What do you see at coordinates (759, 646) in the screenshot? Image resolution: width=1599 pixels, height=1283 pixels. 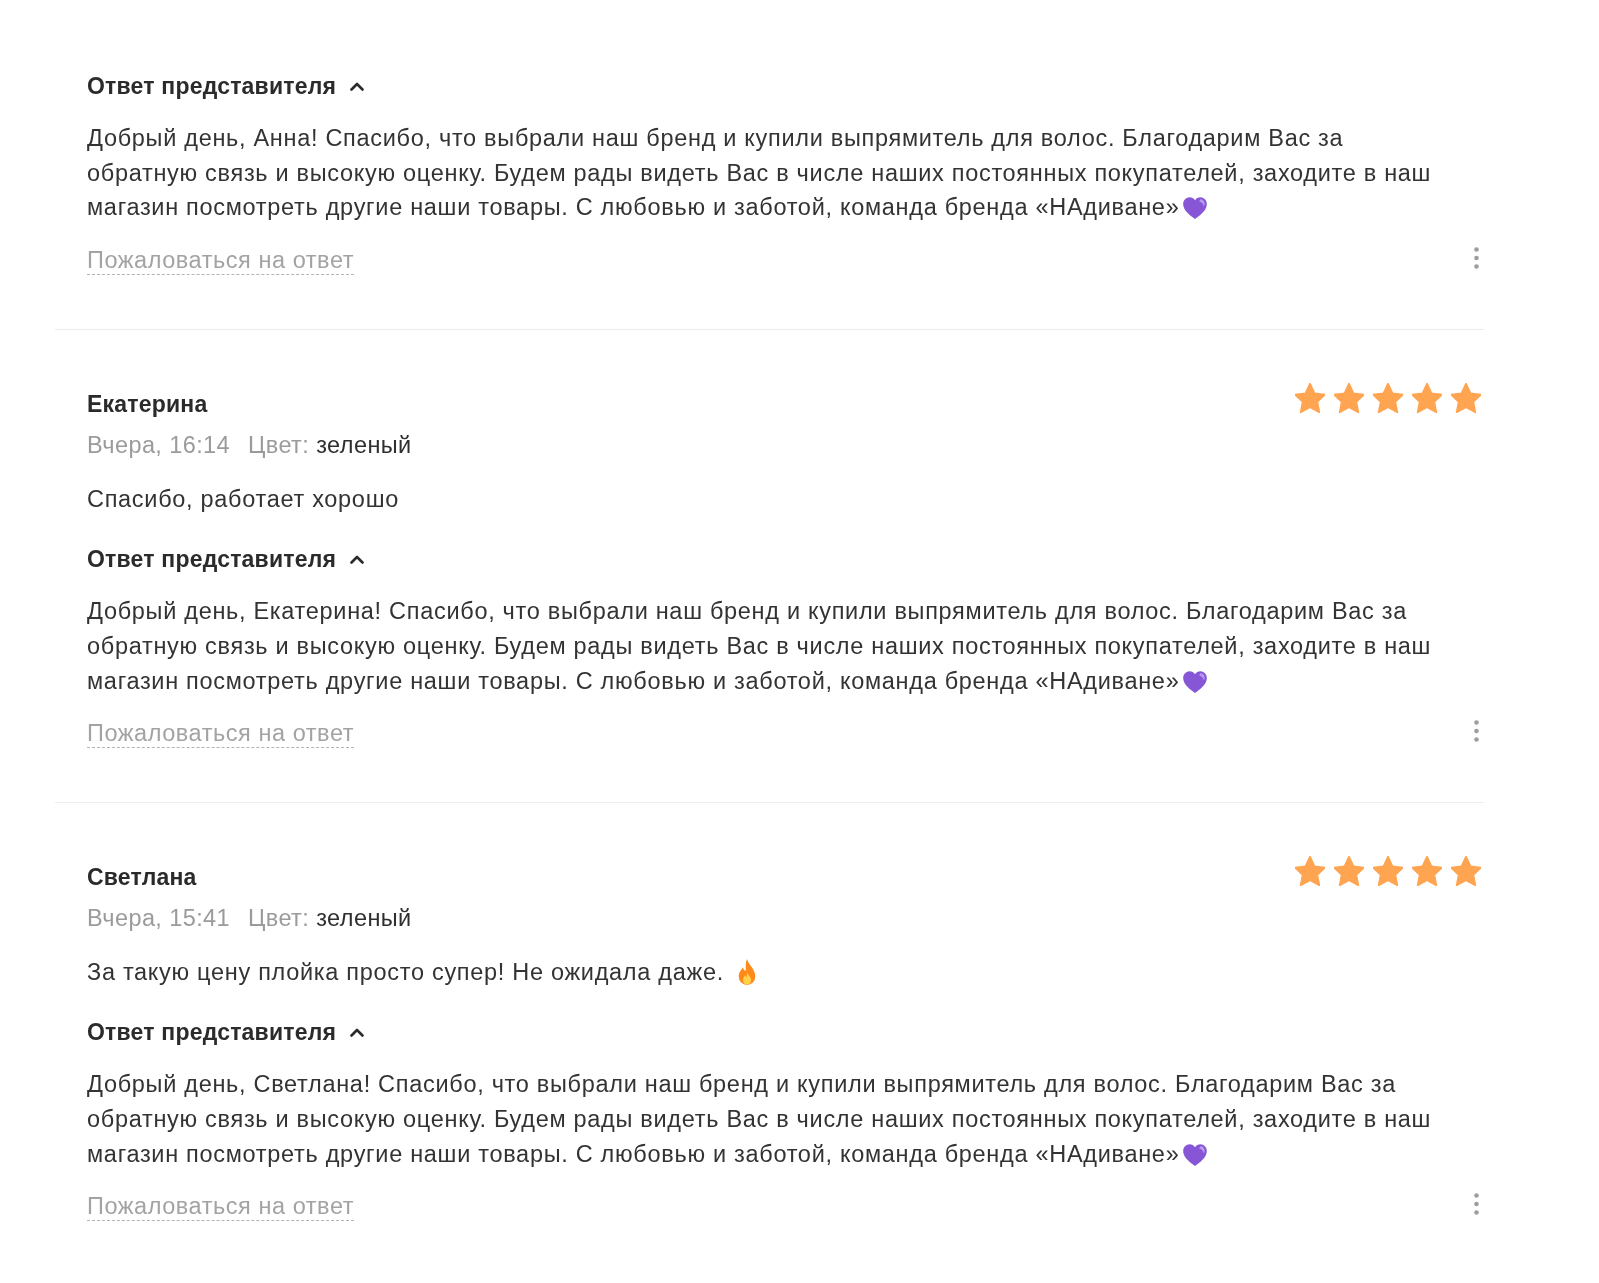 I see `reply-text: Добрый день, Екатерина! Спасибо, что выбрали наш бренд и купили выпрямитель для волос. Благодарим Вас за обратную связь и высокую оценку. Будем рады видеть Вас в числе наших постоянных покупателей, заходите в наш магазин посмотреть другие наши товары. С любовью и заботой, команда бренда «НАдиване»` at bounding box center [759, 646].